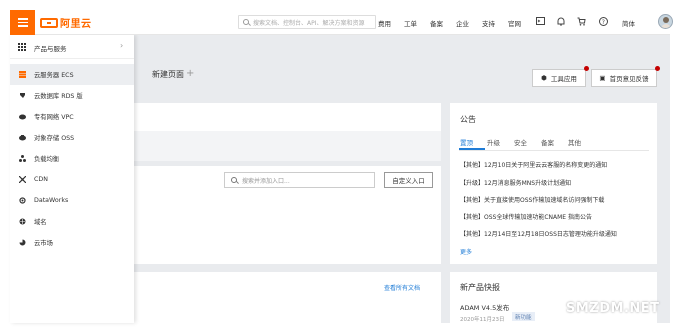 The image size is (680, 333). Describe the element at coordinates (462, 23) in the screenshot. I see `nav-enterprise: 企业` at that location.